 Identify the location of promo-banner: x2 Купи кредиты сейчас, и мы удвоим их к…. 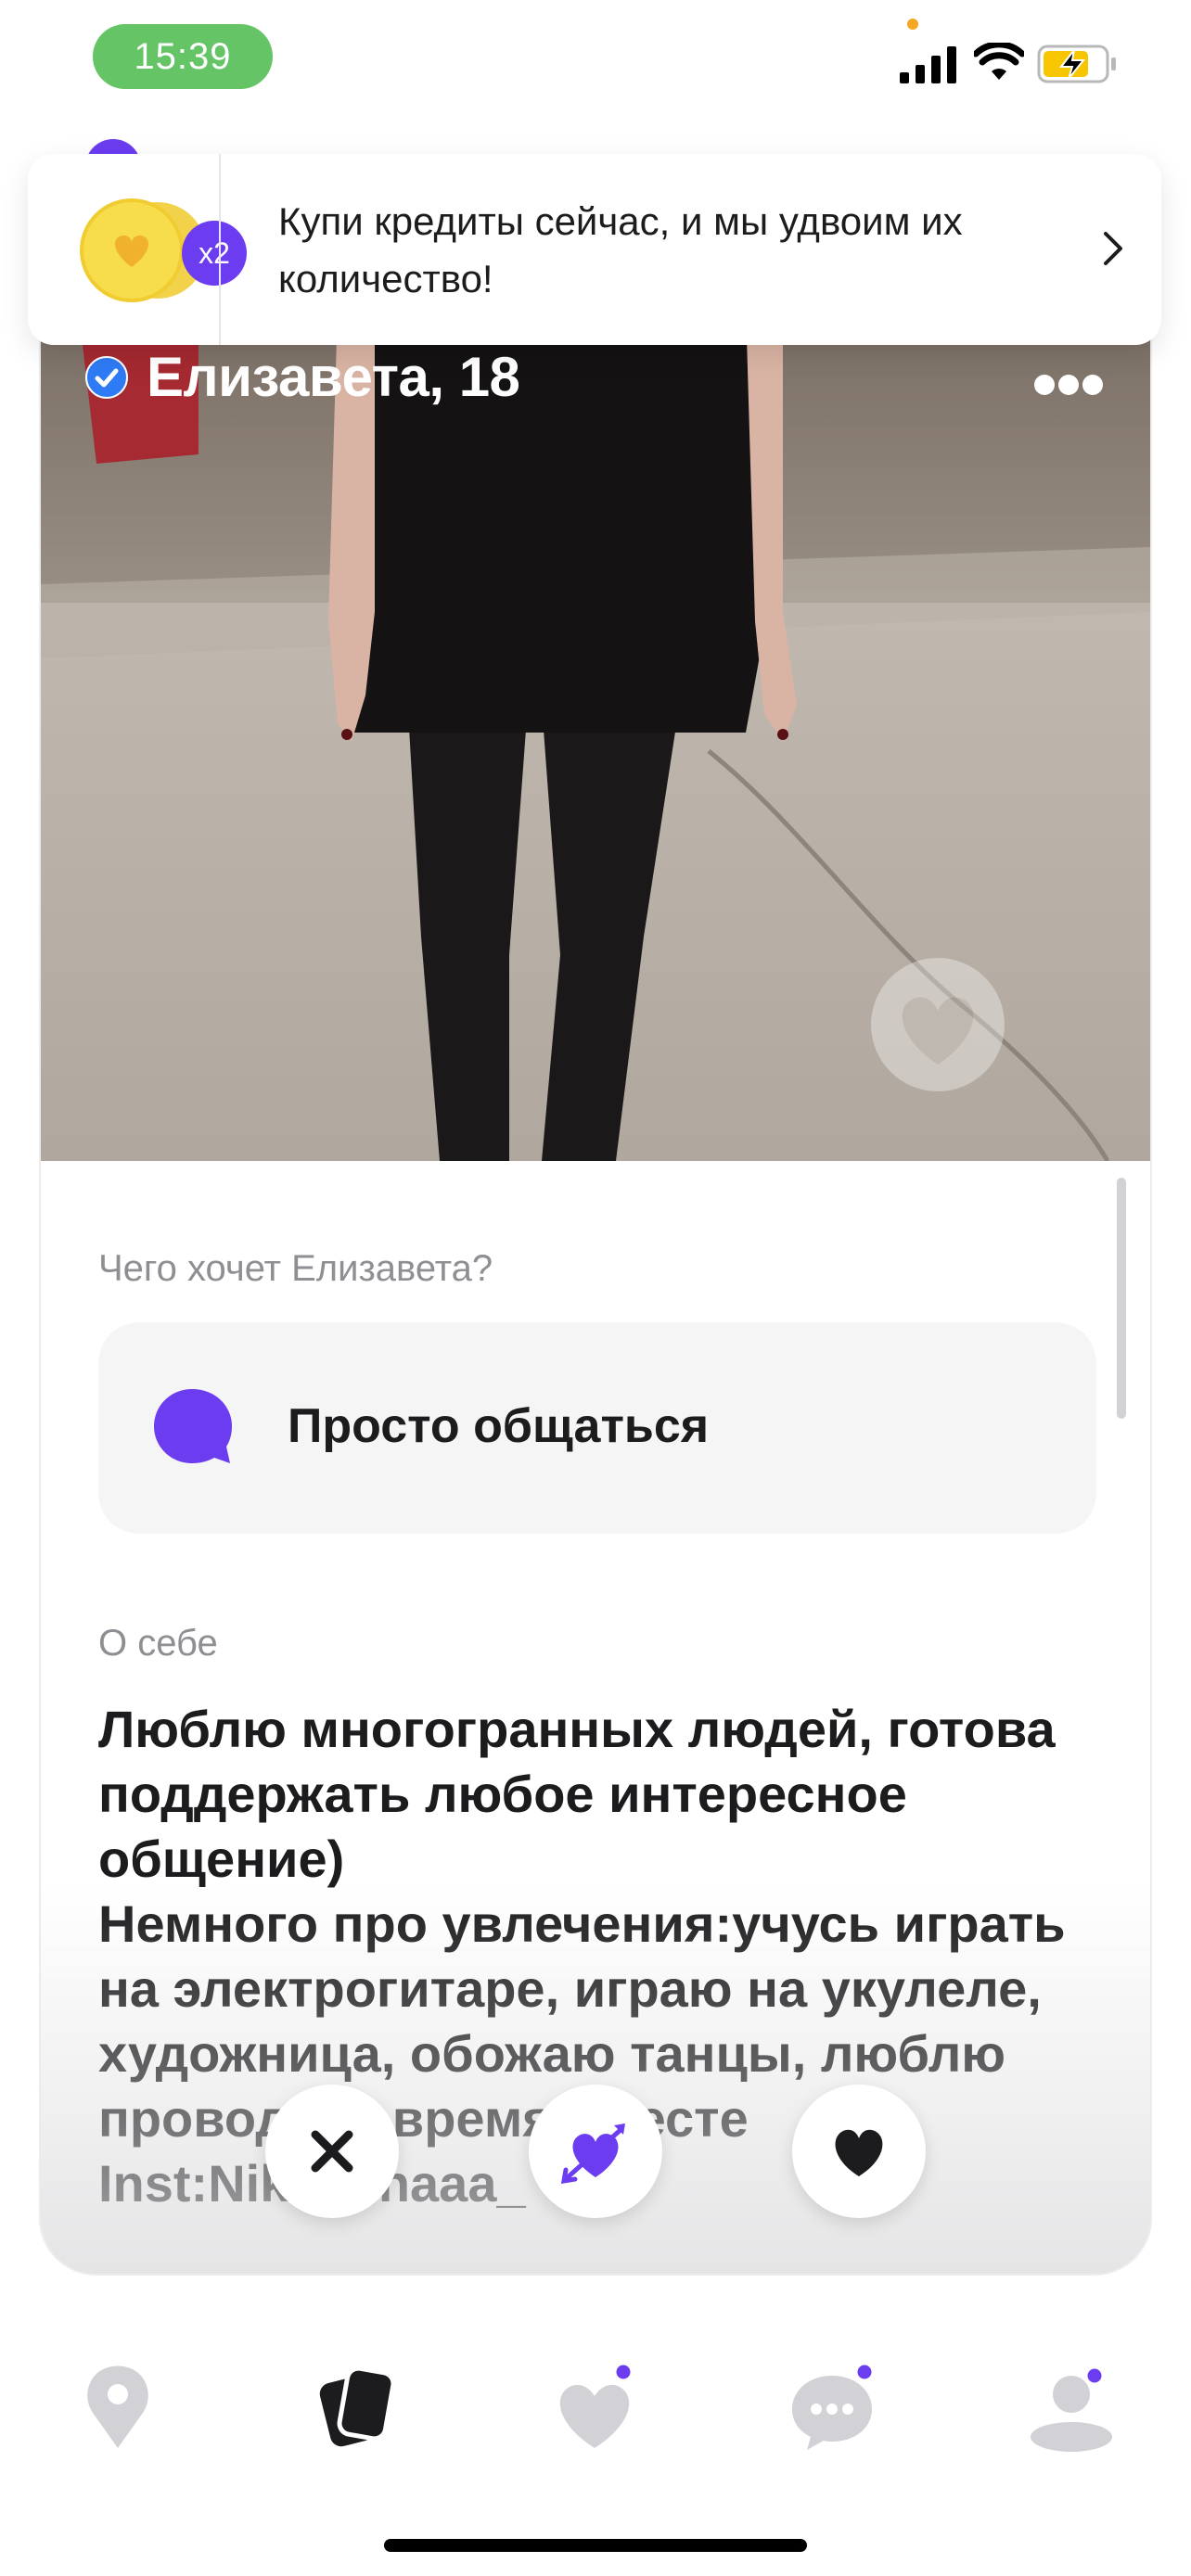
(594, 249).